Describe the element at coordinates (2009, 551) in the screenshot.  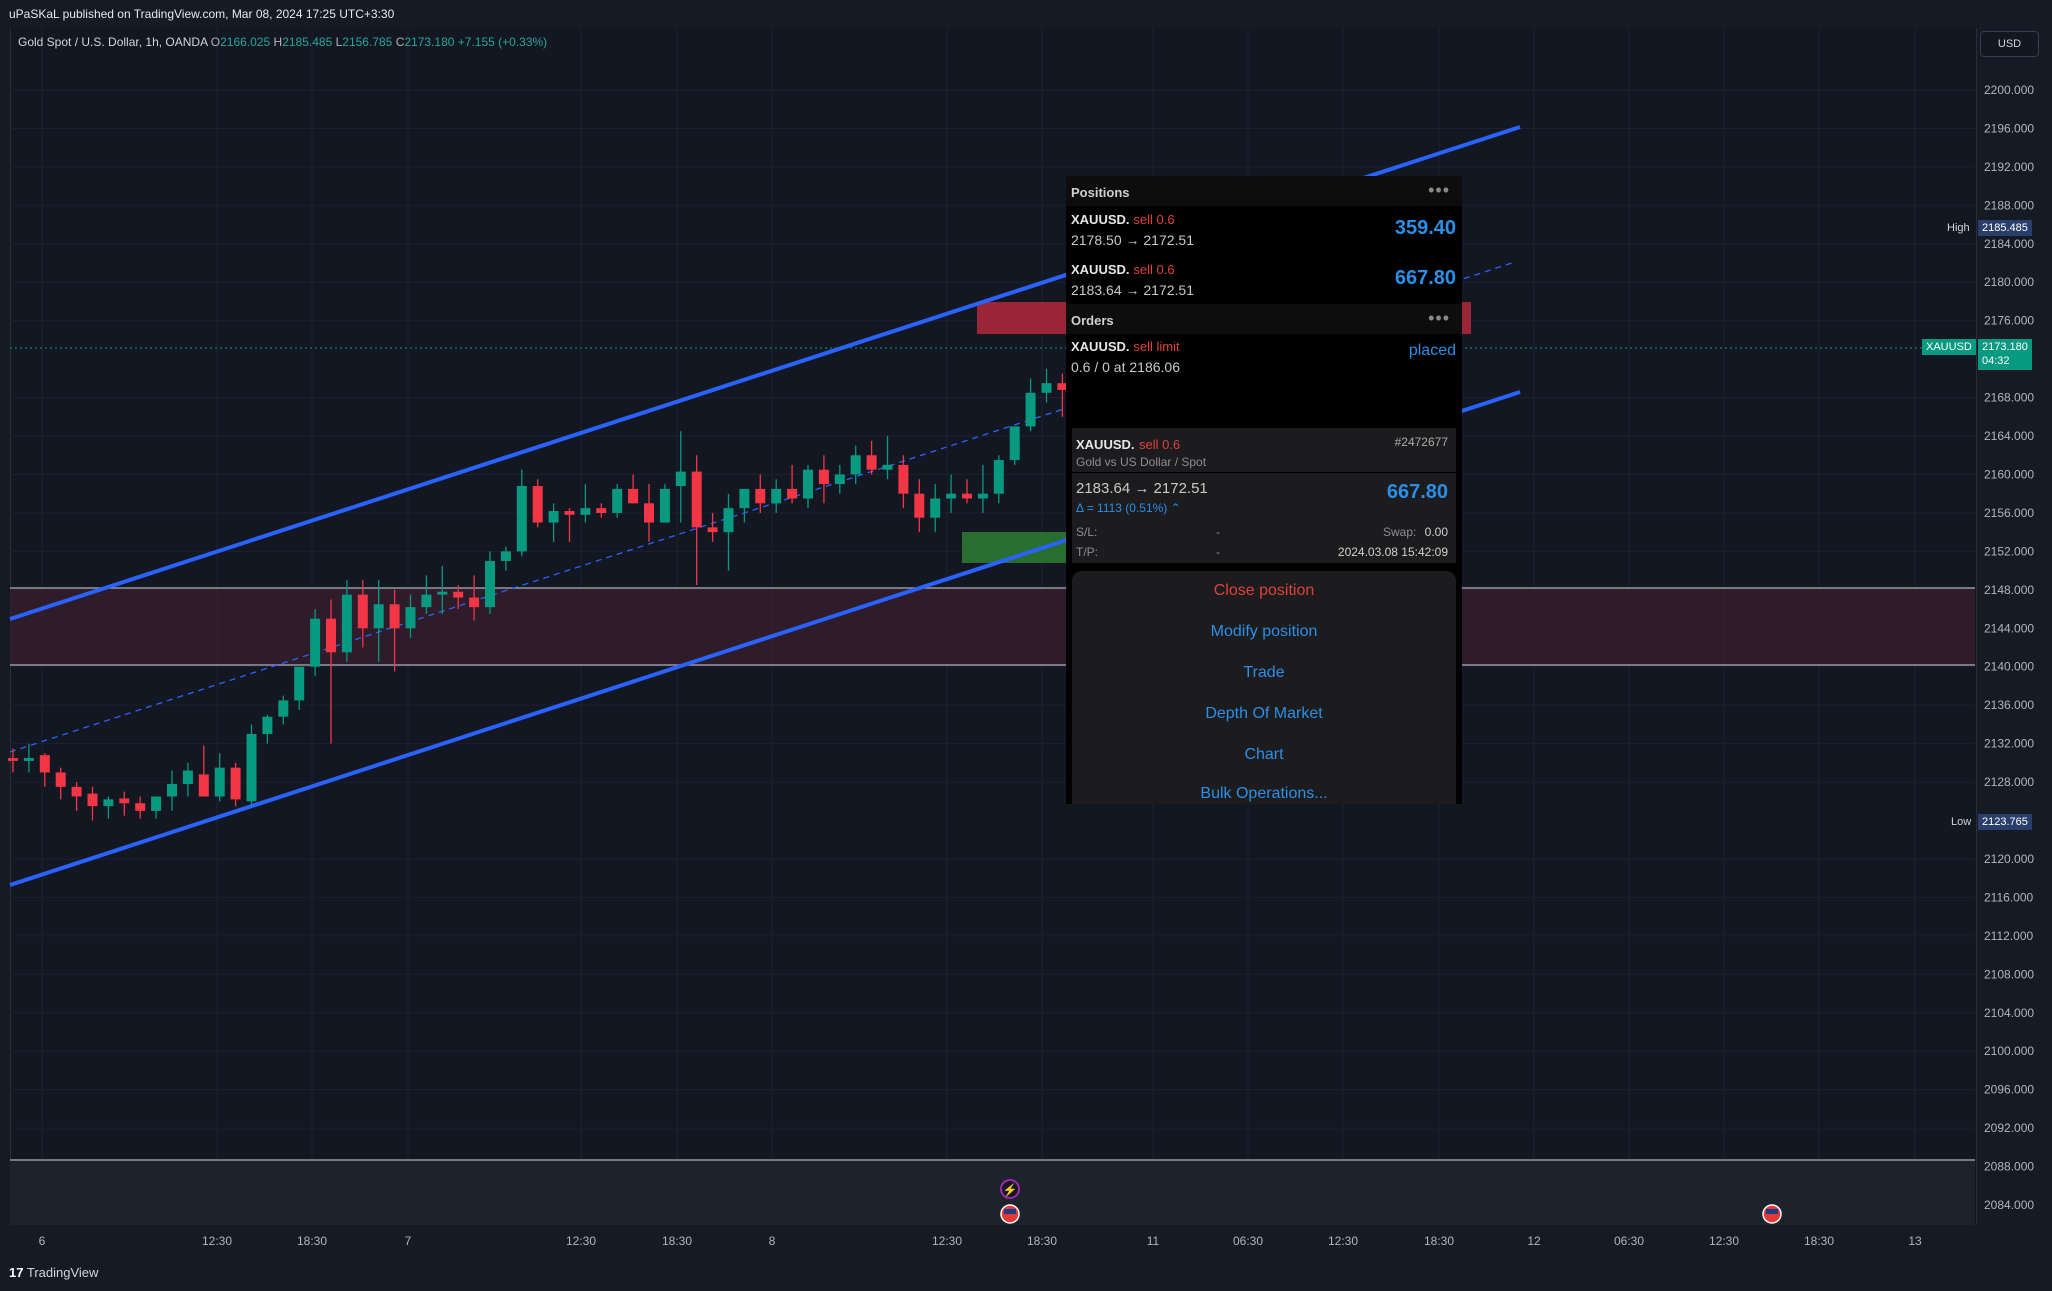
I see `price-tick-label: 2152.000` at that location.